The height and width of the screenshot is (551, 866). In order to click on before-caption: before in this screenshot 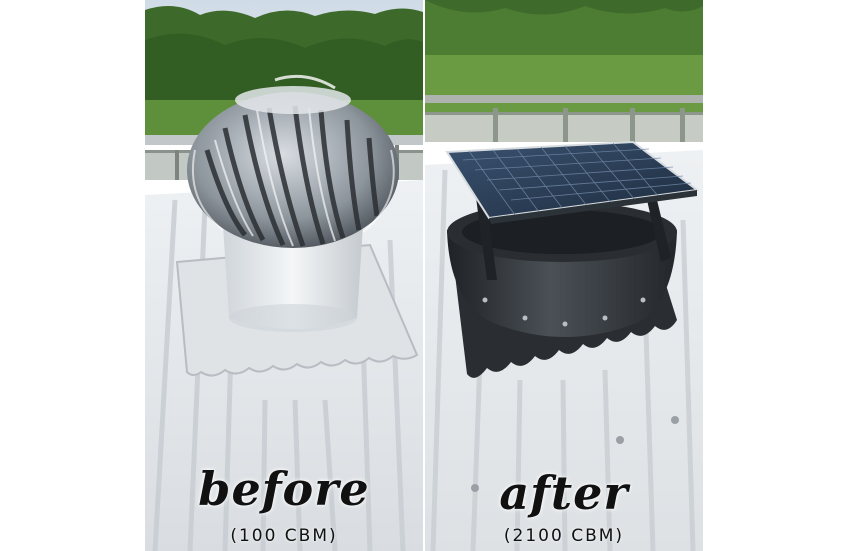, I will do `click(284, 489)`.